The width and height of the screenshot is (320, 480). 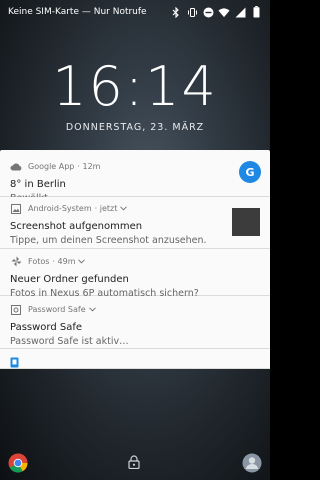 I want to click on vibrate-icon, so click(x=192, y=12).